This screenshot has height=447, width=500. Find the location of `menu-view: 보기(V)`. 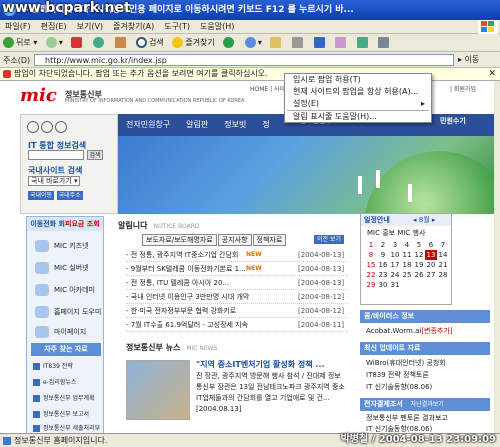

menu-view: 보기(V) is located at coordinates (90, 27).